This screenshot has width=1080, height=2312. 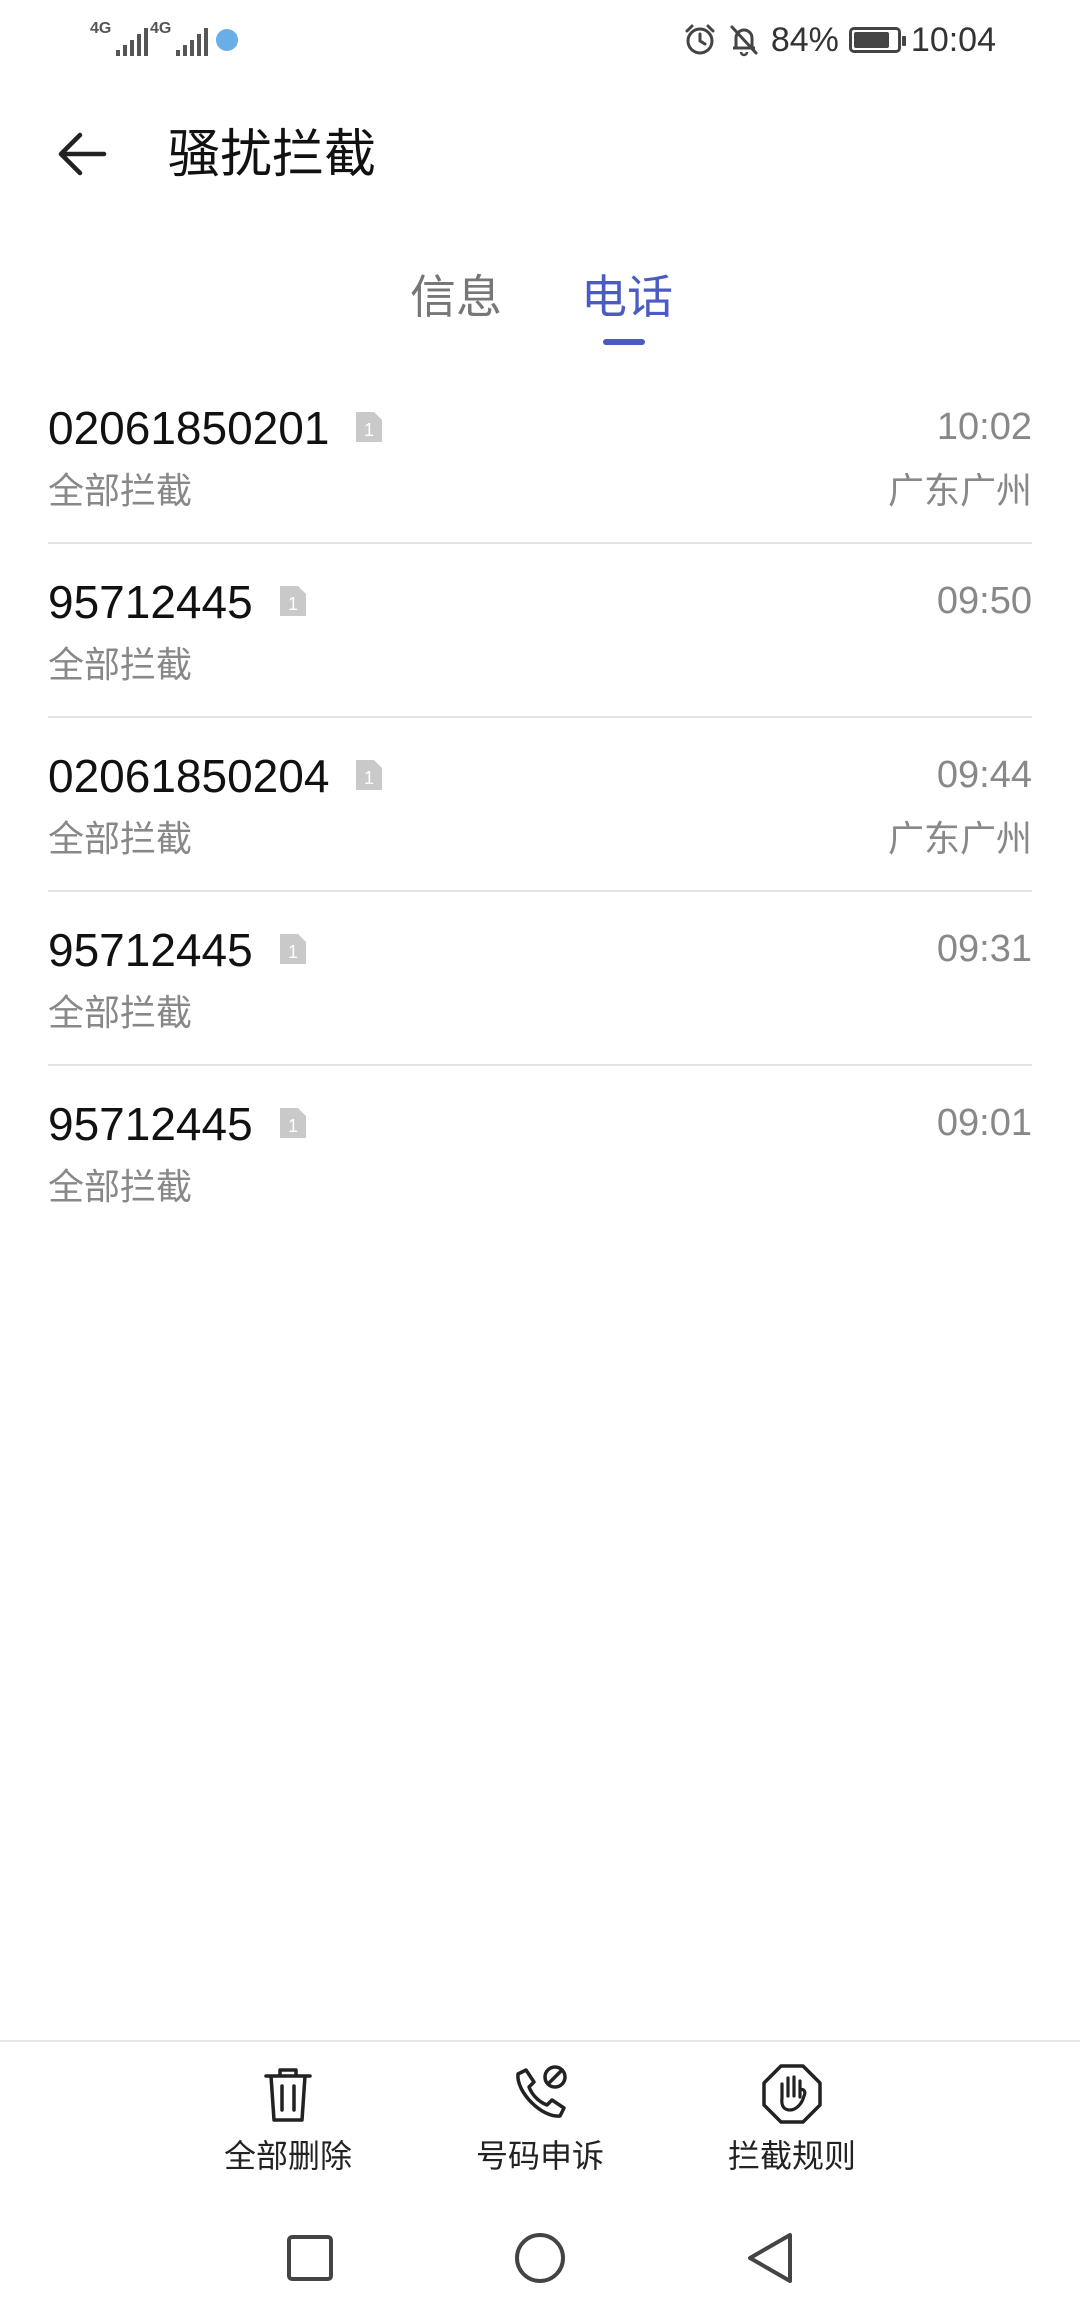 What do you see at coordinates (791, 2156) in the screenshot?
I see `block-rules-label: 拦截规则` at bounding box center [791, 2156].